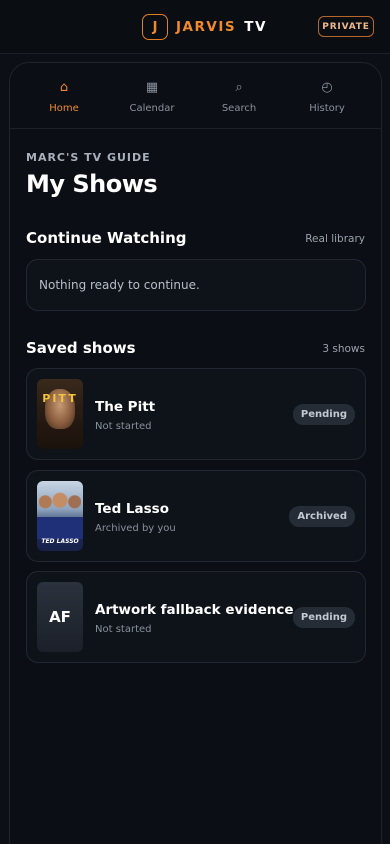 This screenshot has width=390, height=844. Describe the element at coordinates (152, 99) in the screenshot. I see `tab-calendar: ▦ Calendar` at that location.